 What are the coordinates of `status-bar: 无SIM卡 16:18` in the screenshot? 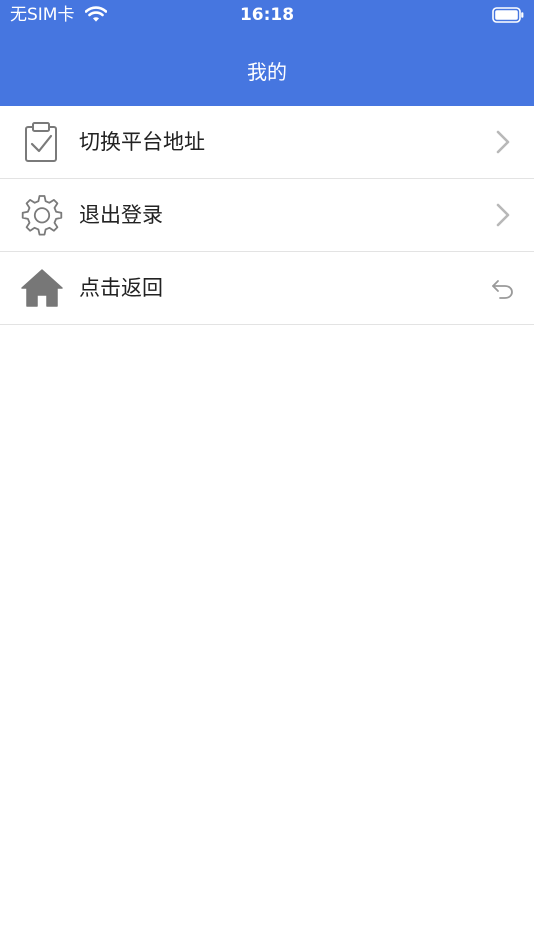 It's located at (267, 15).